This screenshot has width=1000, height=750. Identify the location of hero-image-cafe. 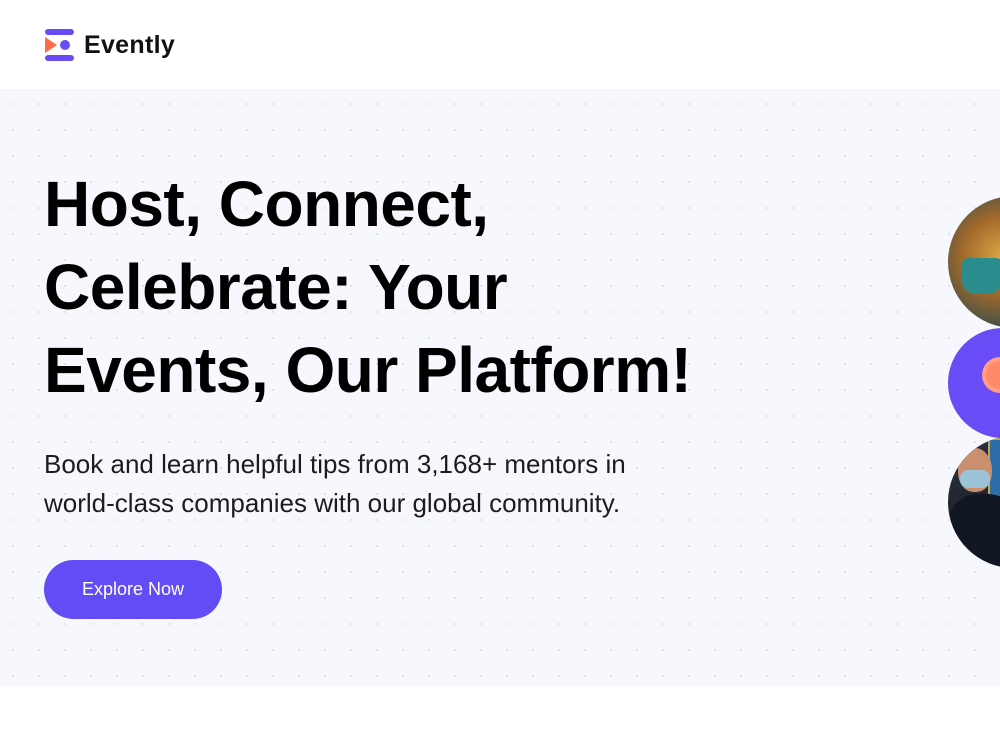
(974, 262).